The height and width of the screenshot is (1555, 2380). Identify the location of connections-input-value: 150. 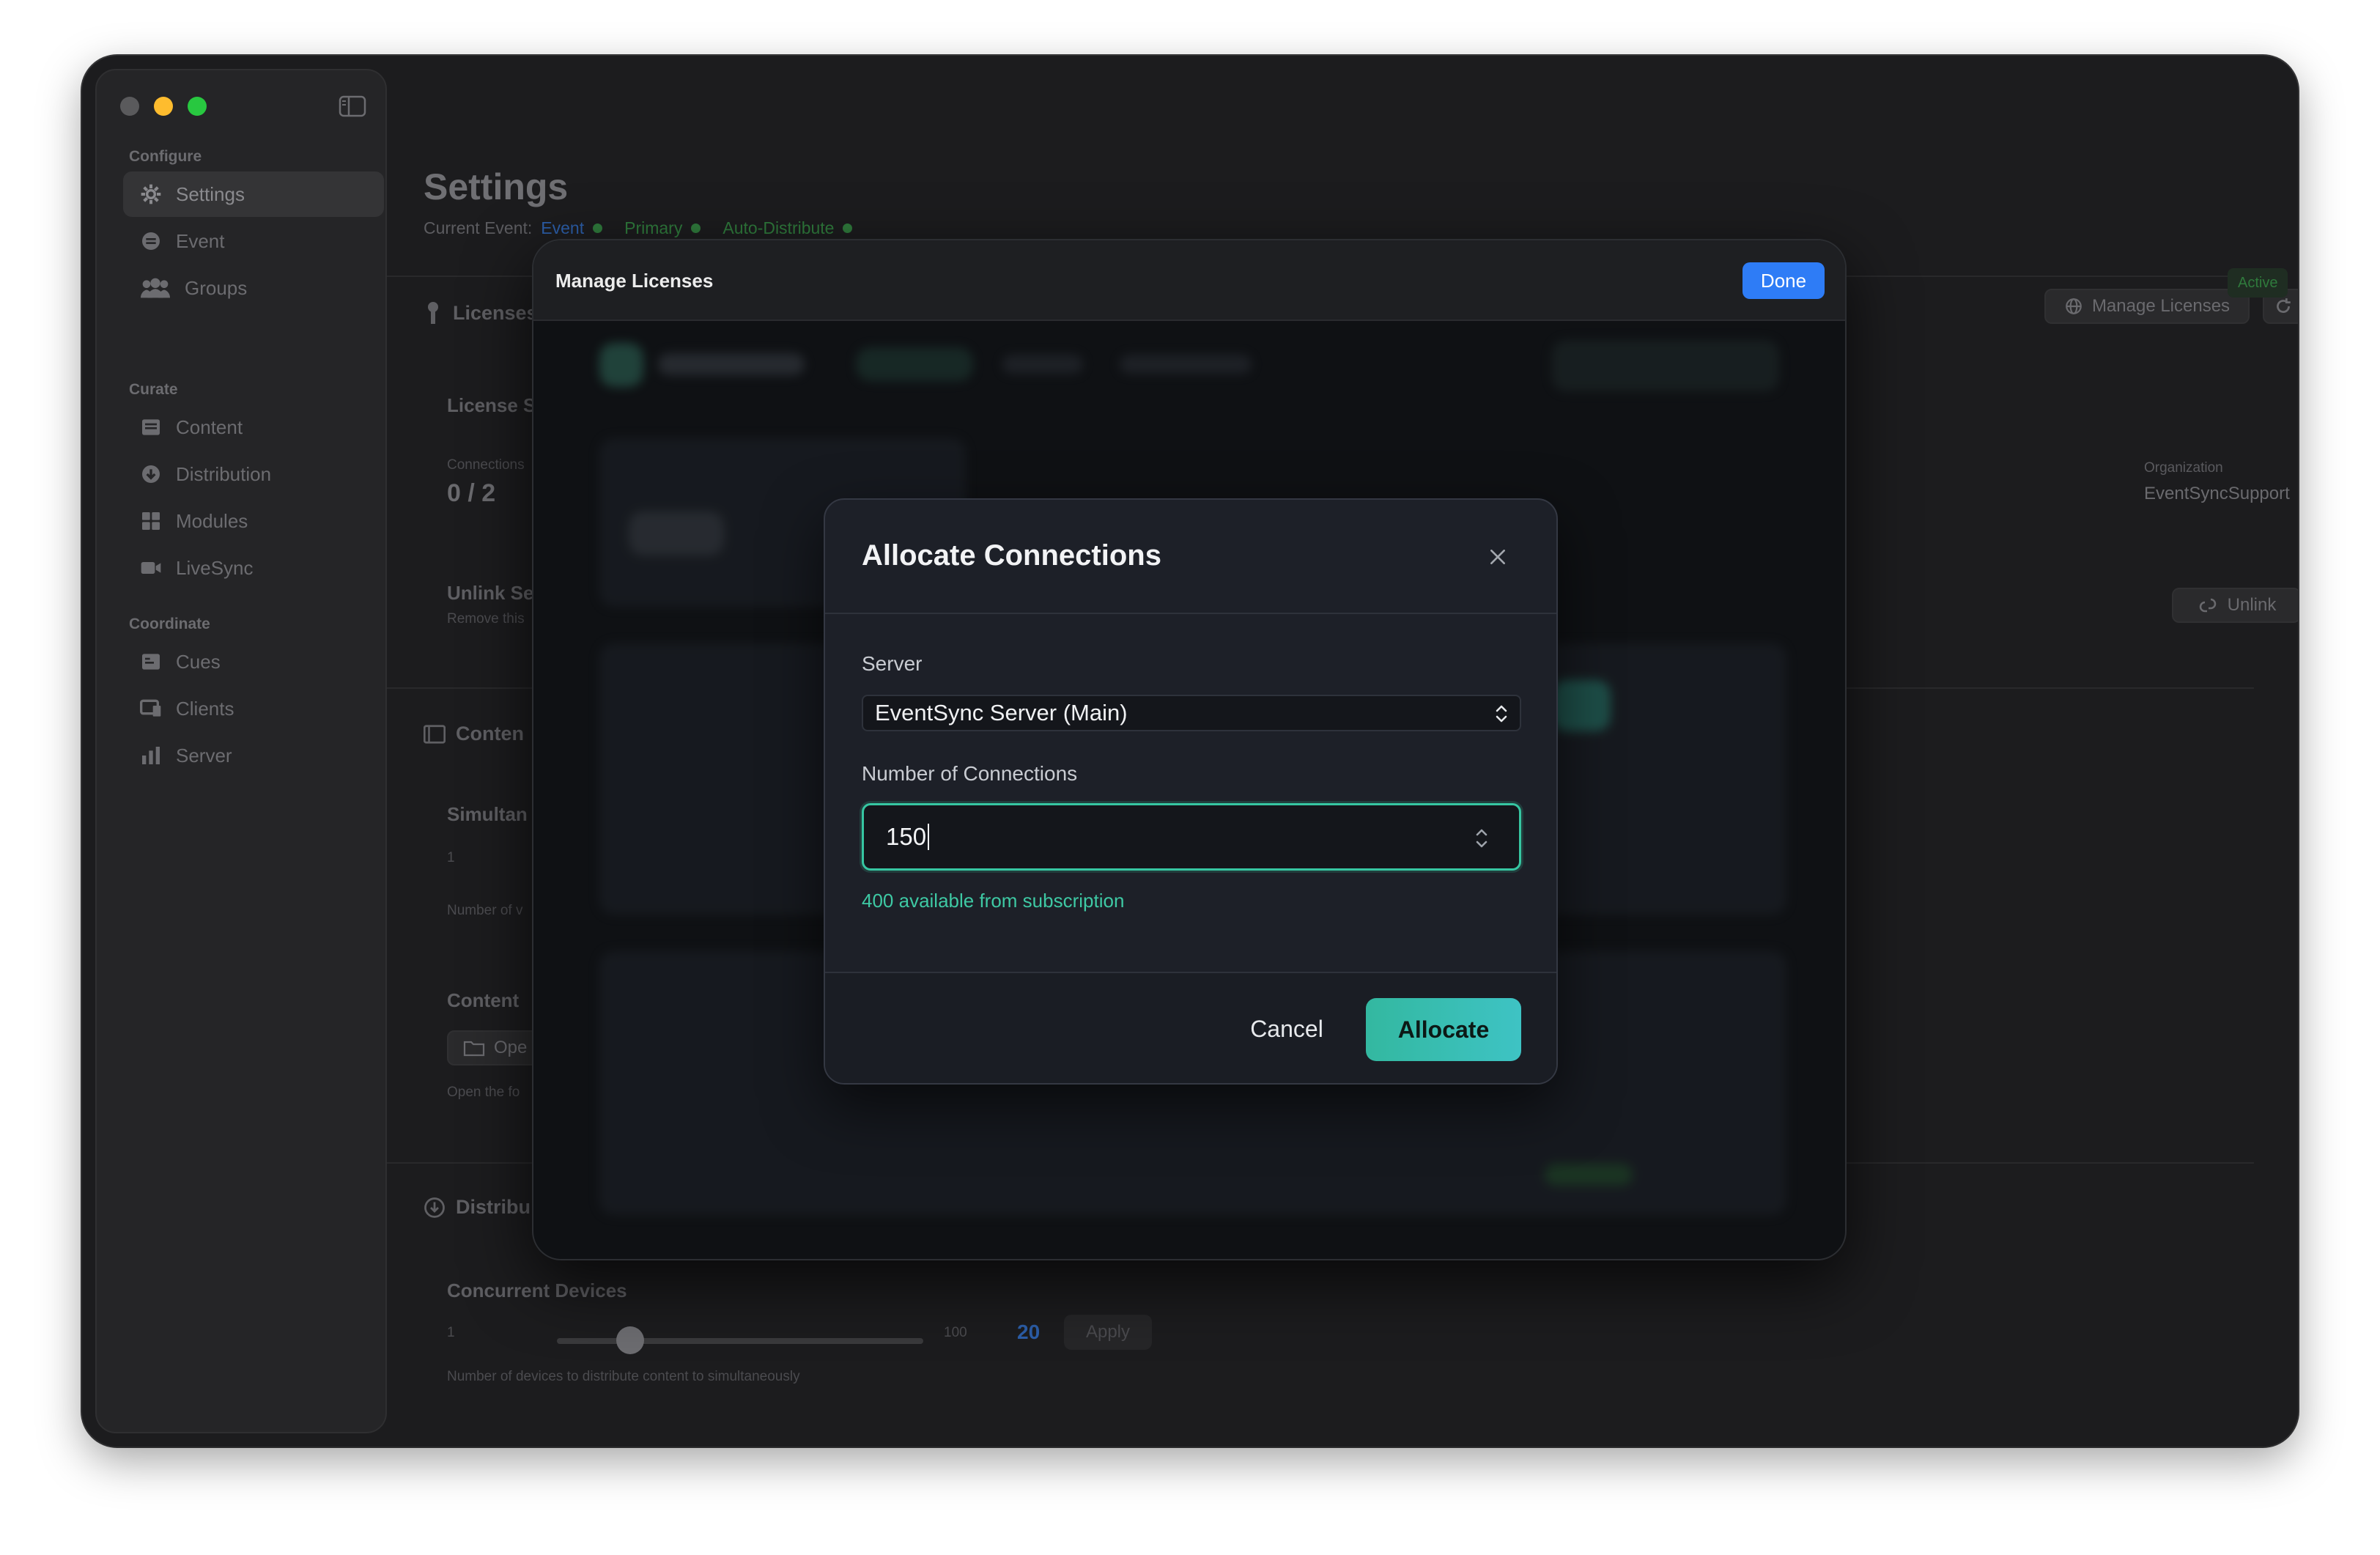
(906, 837).